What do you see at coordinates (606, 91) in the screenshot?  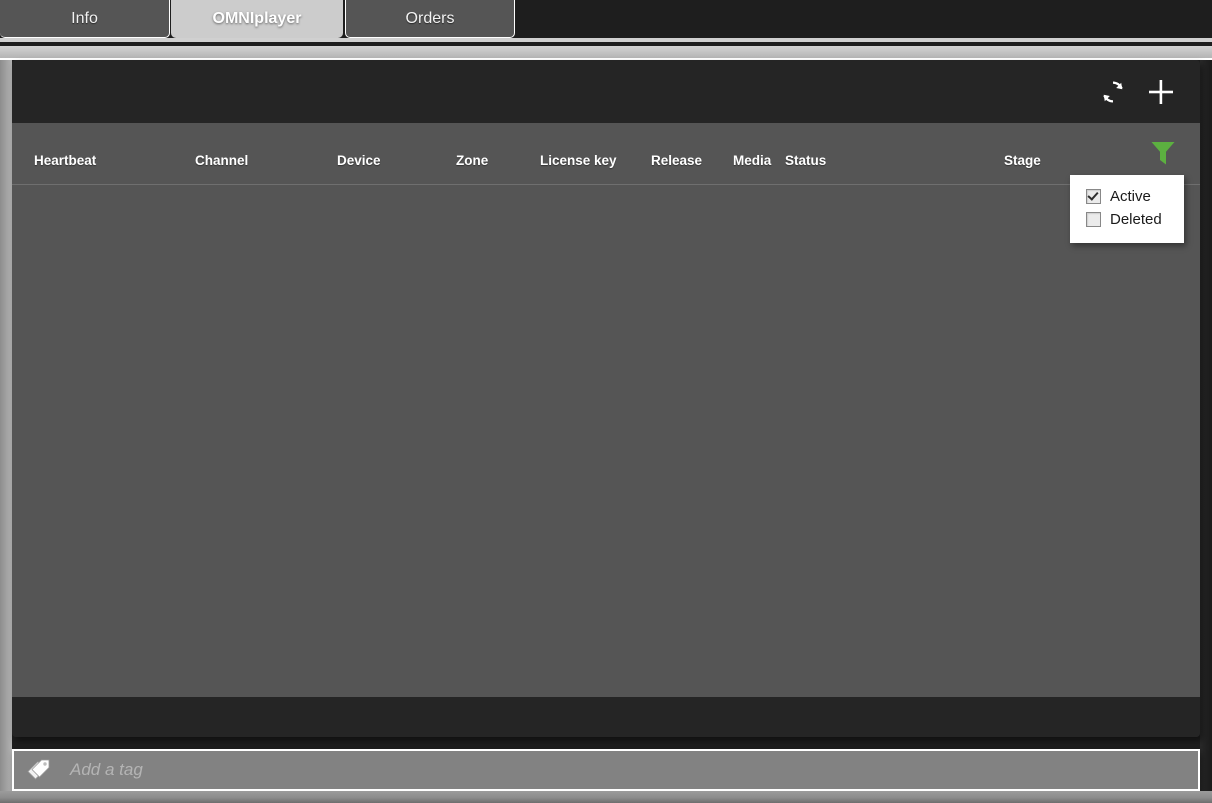 I see `panel-toolbar` at bounding box center [606, 91].